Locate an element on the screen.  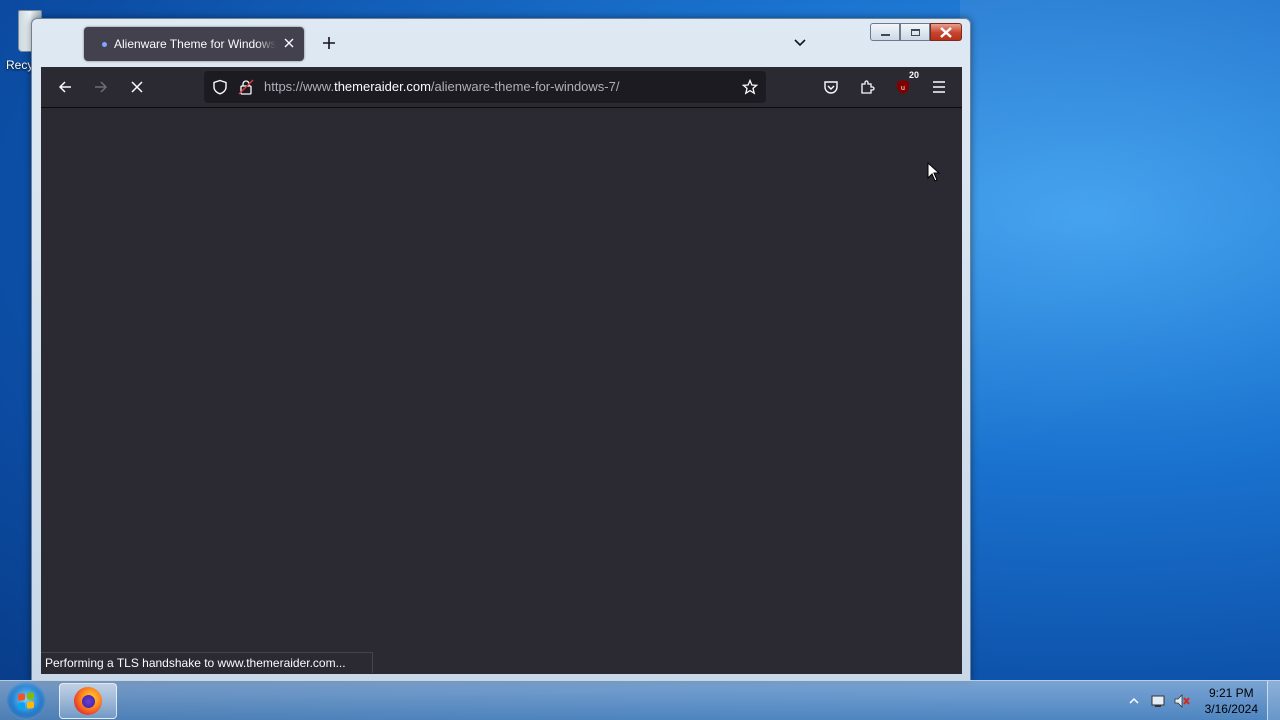
clock-time: 9:21 PM is located at coordinates (1231, 693).